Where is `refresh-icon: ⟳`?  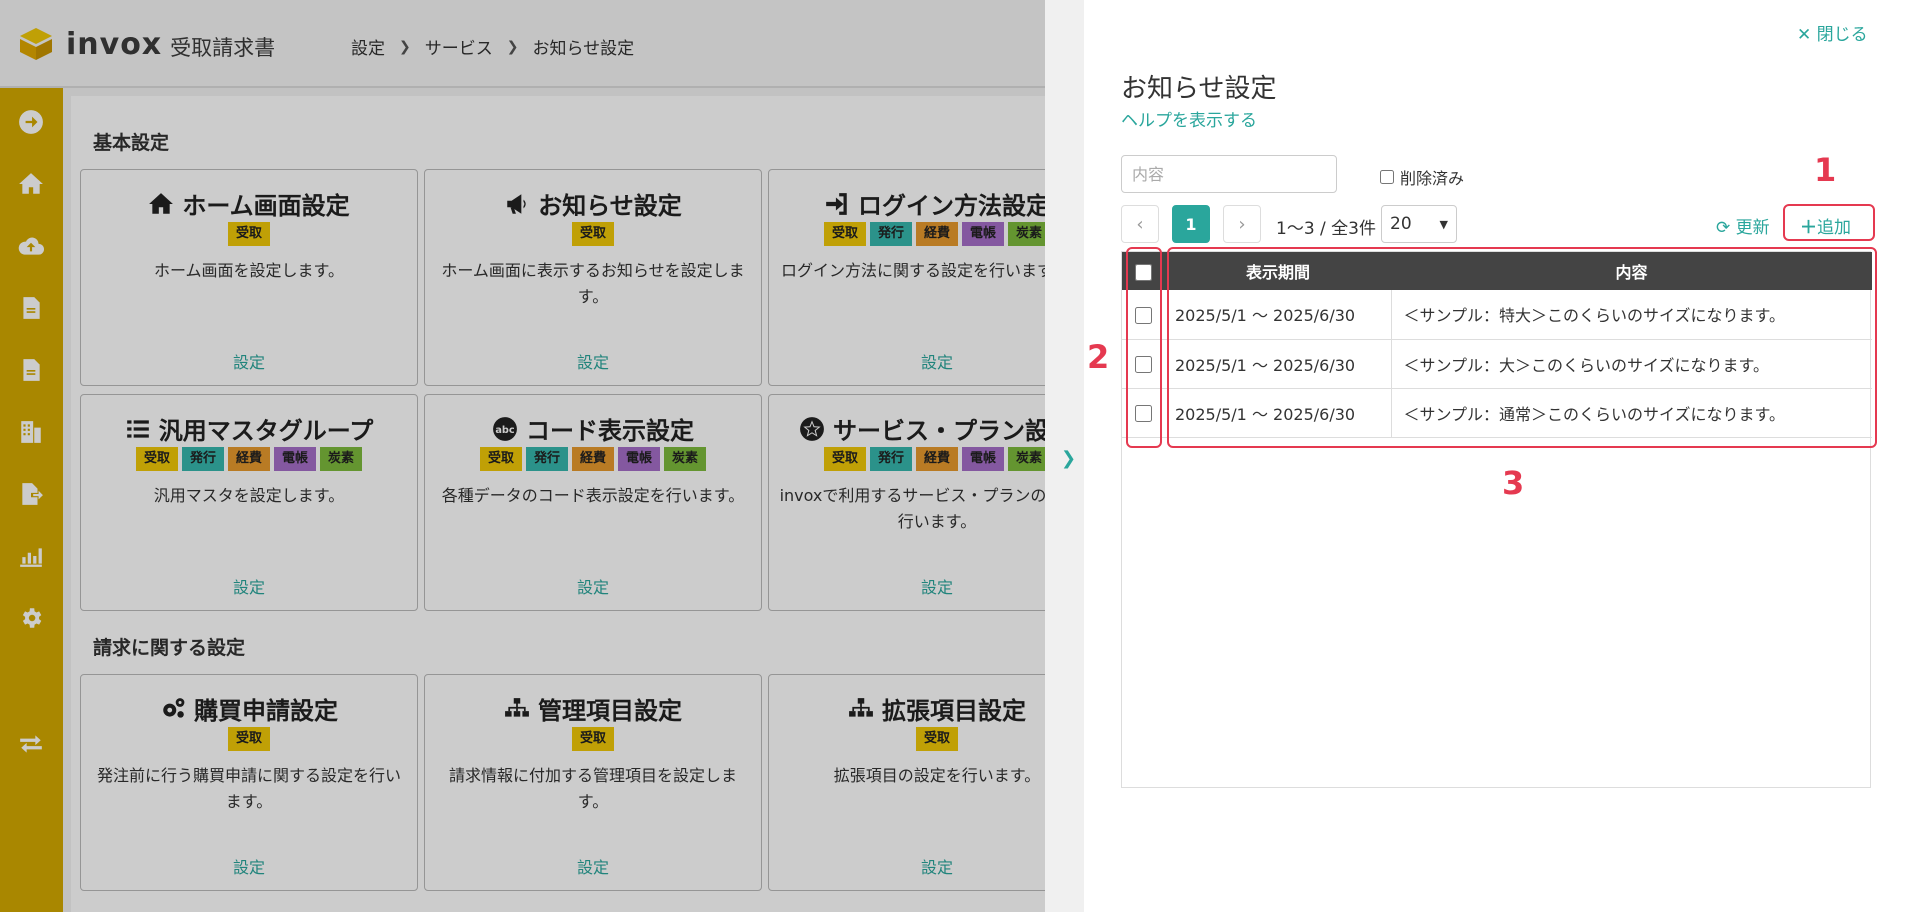 refresh-icon: ⟳ is located at coordinates (1723, 228).